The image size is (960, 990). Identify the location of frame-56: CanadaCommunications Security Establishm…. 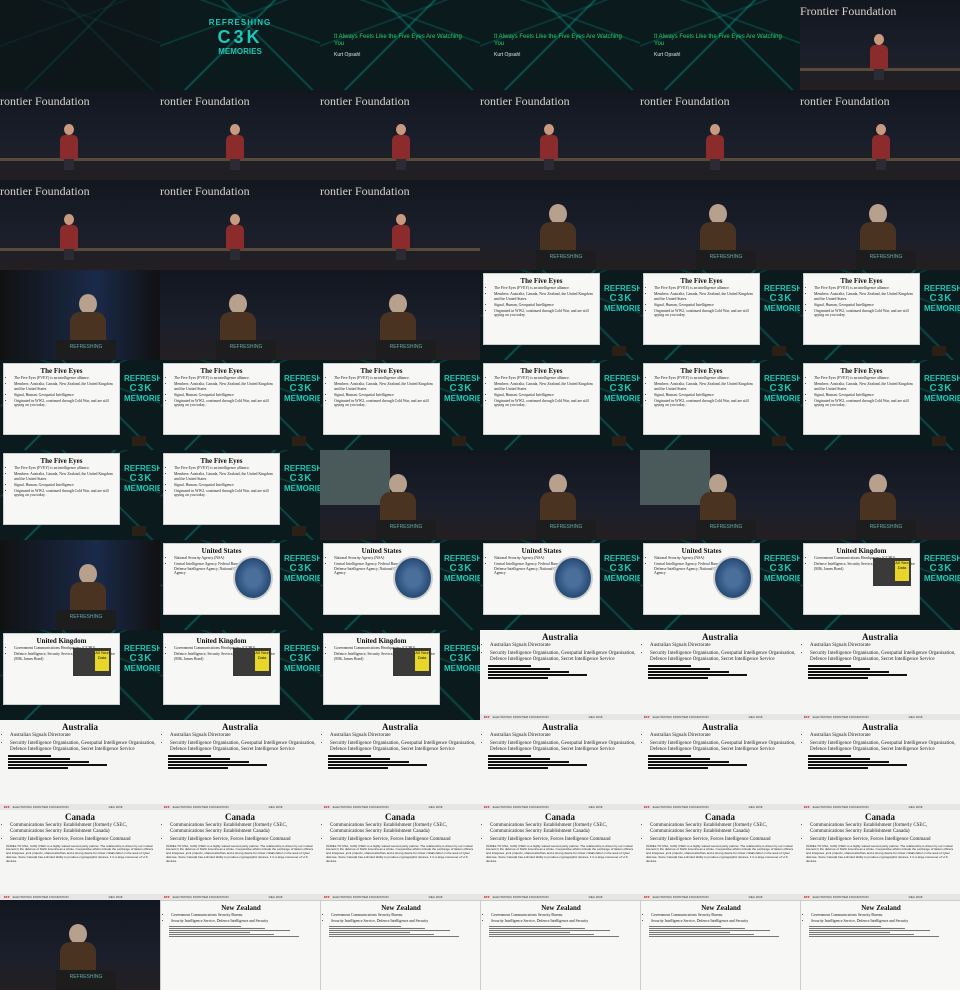
(240, 855).